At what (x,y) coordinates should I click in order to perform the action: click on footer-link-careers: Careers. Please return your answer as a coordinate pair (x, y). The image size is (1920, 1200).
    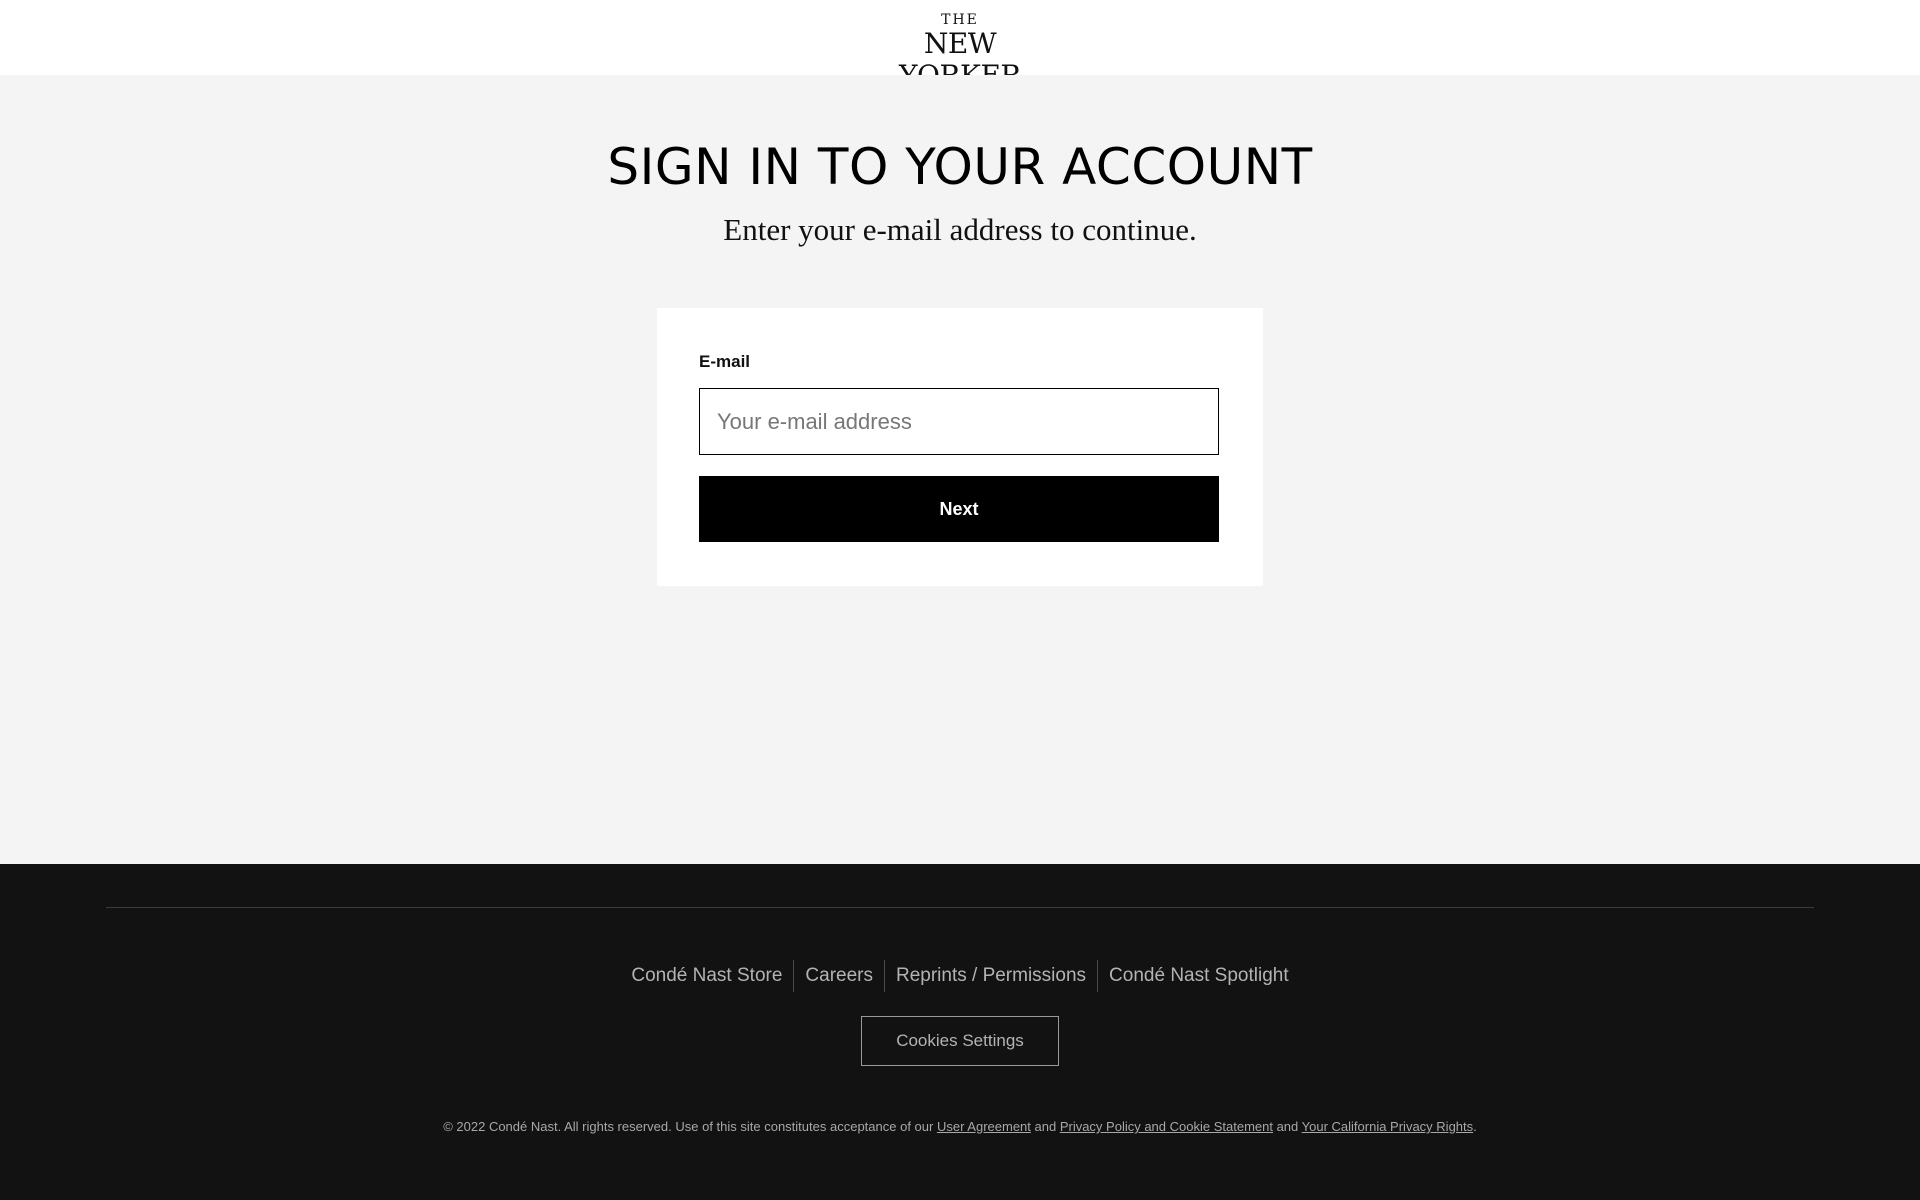
    Looking at the image, I should click on (839, 976).